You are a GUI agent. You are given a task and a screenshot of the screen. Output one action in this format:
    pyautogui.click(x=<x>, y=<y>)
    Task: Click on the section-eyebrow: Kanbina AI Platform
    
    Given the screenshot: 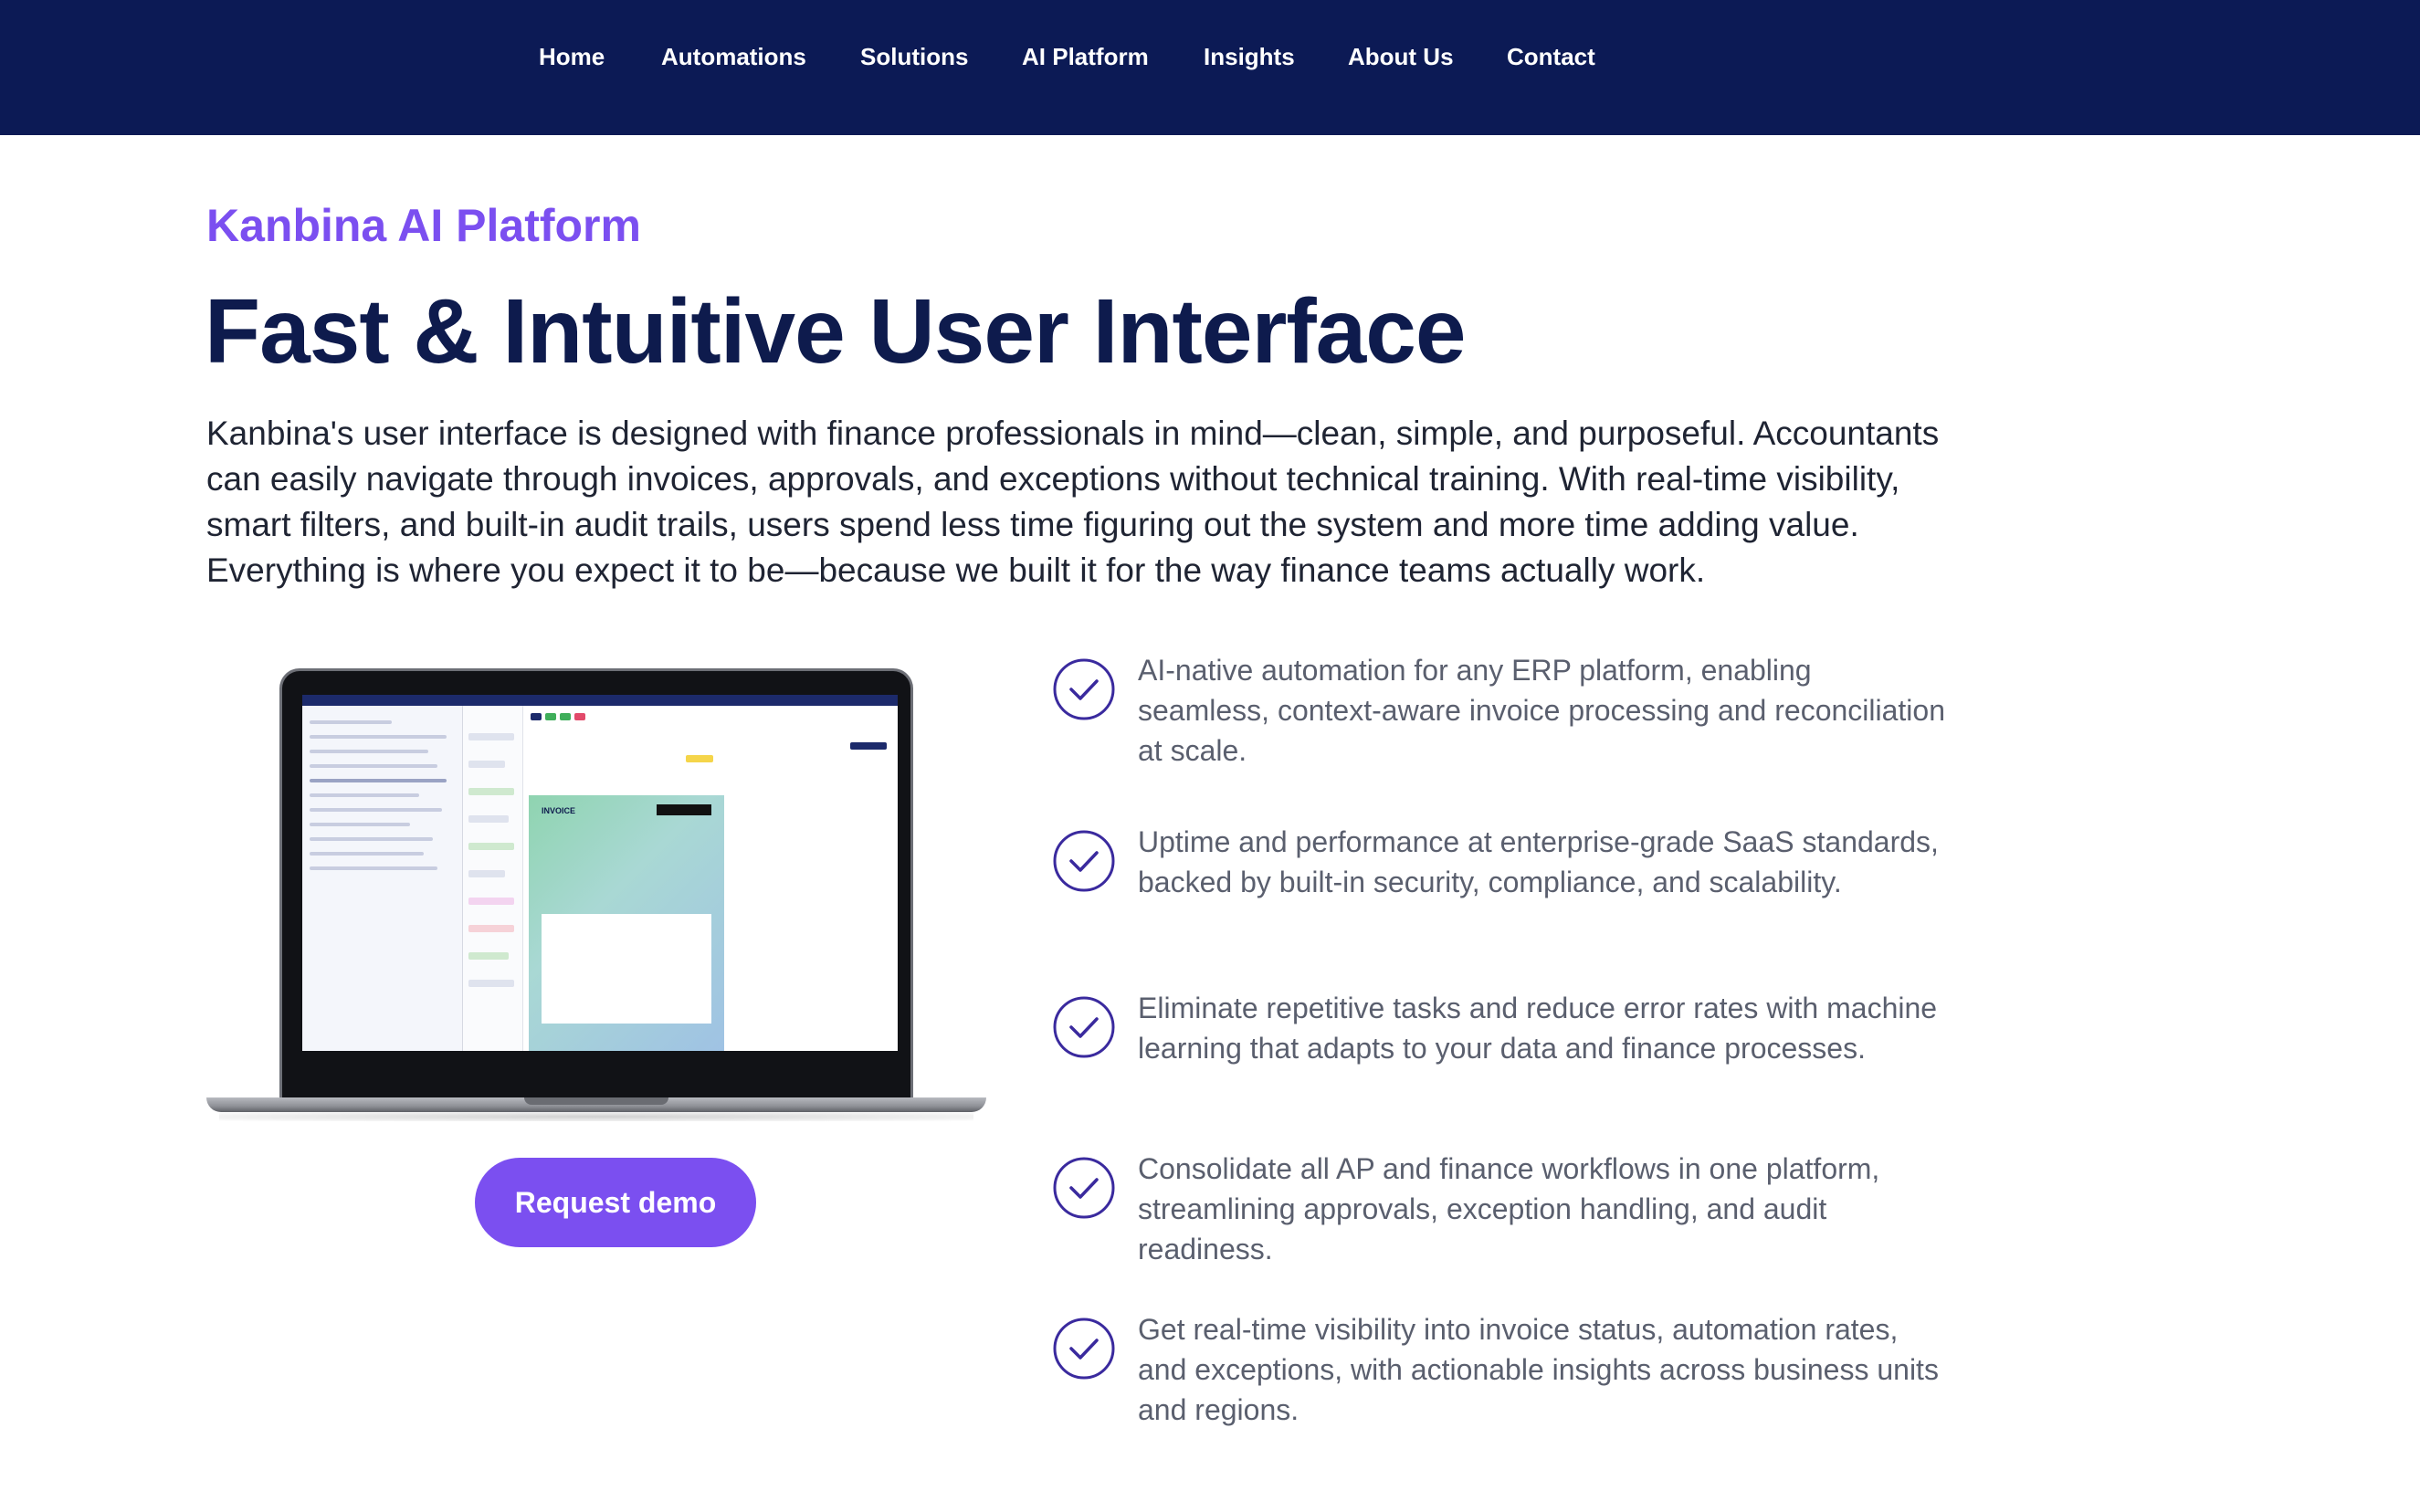 What is the action you would take?
    pyautogui.click(x=423, y=226)
    